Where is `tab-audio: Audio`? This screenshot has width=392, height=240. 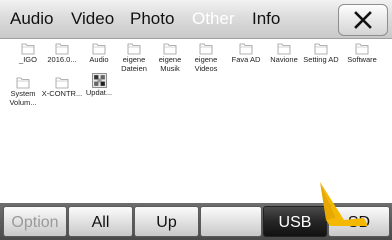 tab-audio: Audio is located at coordinates (31, 19).